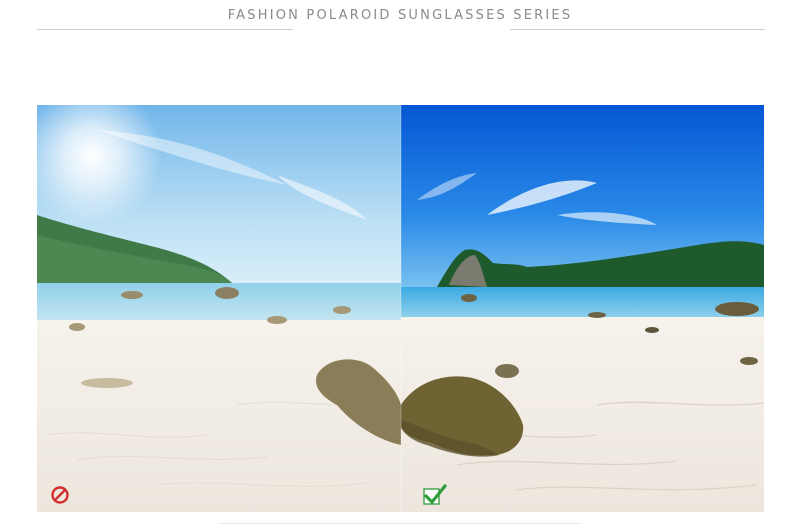 This screenshot has height=529, width=800. What do you see at coordinates (400, 15) in the screenshot?
I see `page-title: FASHION POLAROID SUNGLASSES SERIES` at bounding box center [400, 15].